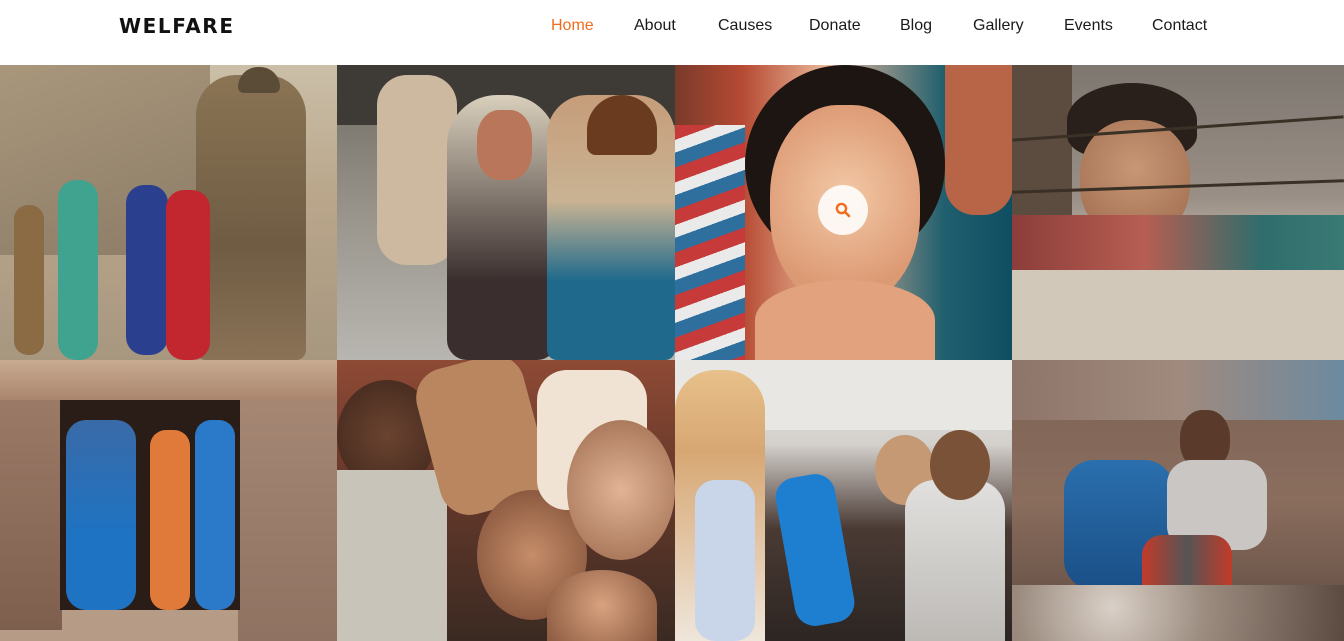  I want to click on search-icon, so click(843, 210).